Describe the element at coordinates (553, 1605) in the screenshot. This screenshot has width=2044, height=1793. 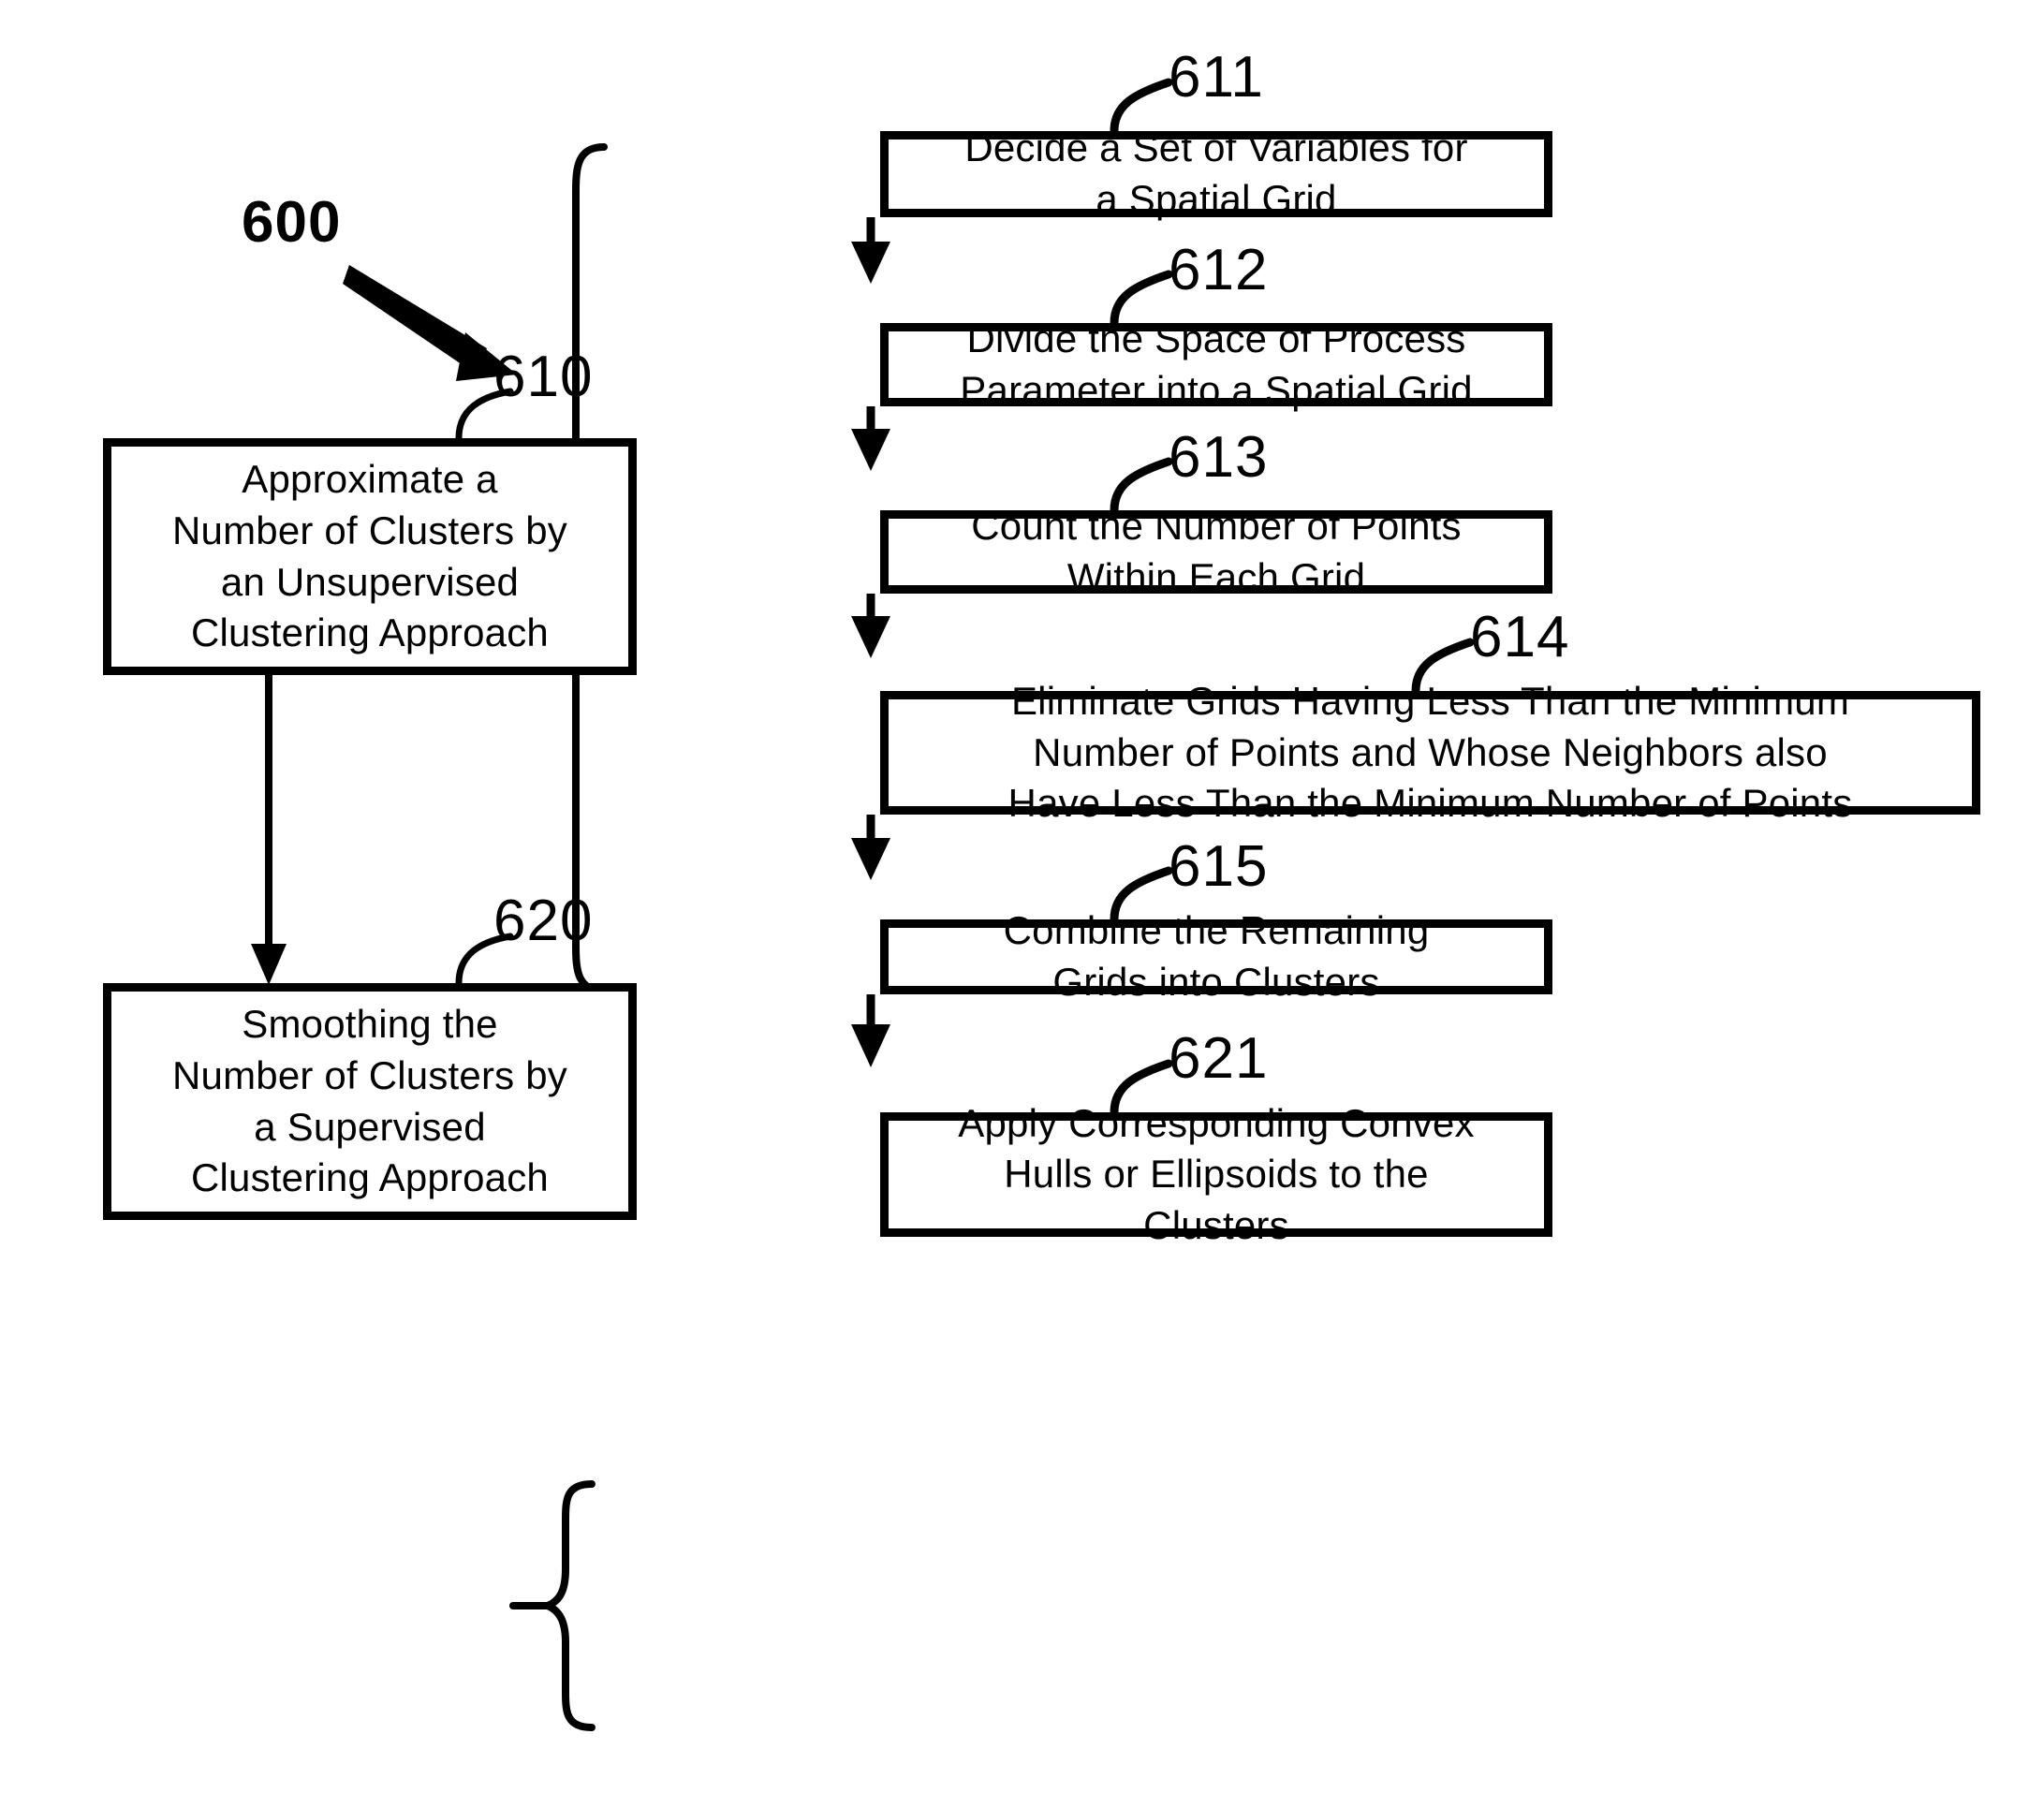
I see `brace-620-group` at that location.